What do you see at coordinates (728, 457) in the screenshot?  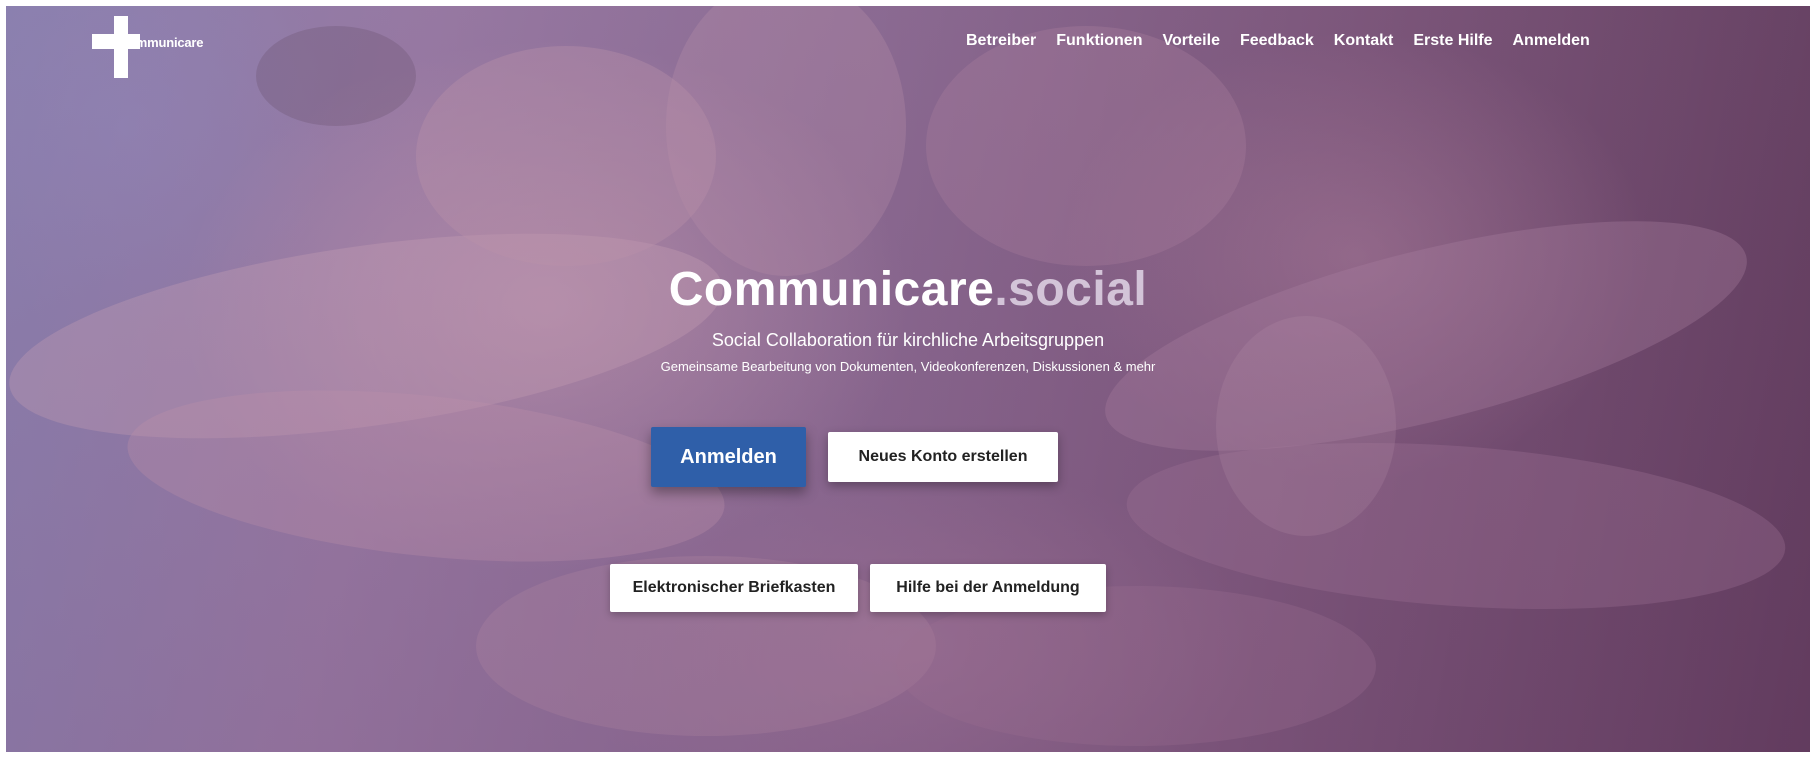 I see `login-button: Anmelden` at bounding box center [728, 457].